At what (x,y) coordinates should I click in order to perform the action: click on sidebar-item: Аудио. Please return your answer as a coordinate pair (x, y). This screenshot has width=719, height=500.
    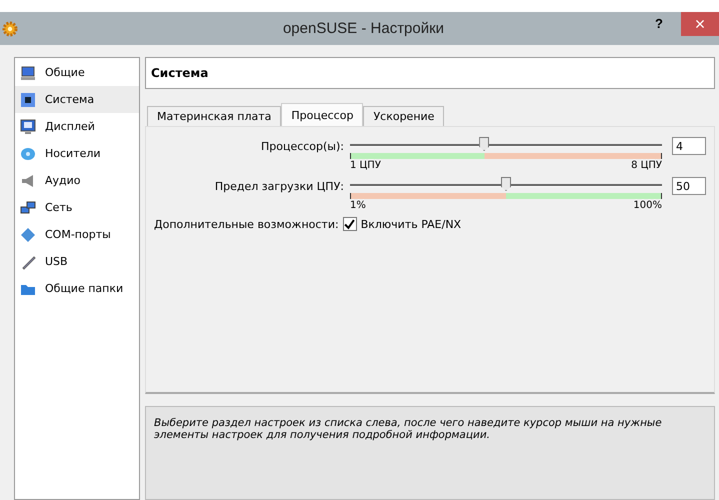
    Looking at the image, I should click on (77, 180).